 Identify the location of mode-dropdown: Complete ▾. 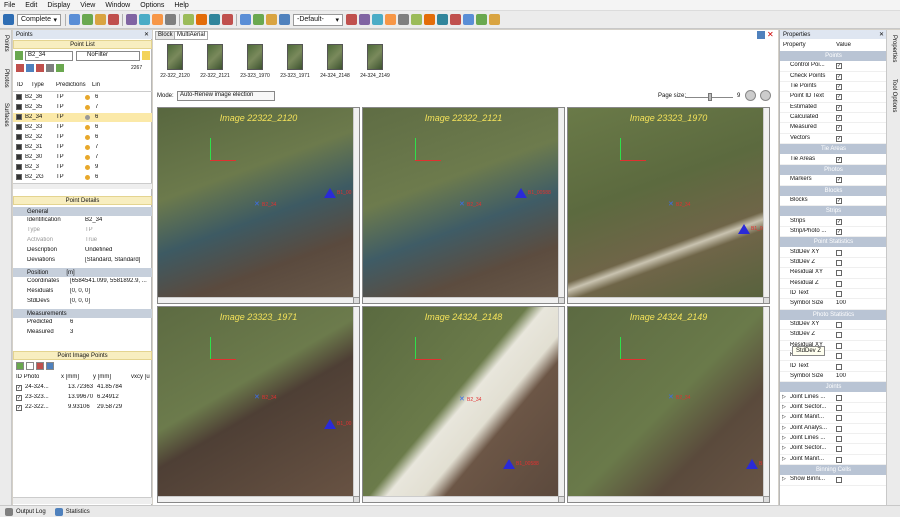
(39, 19).